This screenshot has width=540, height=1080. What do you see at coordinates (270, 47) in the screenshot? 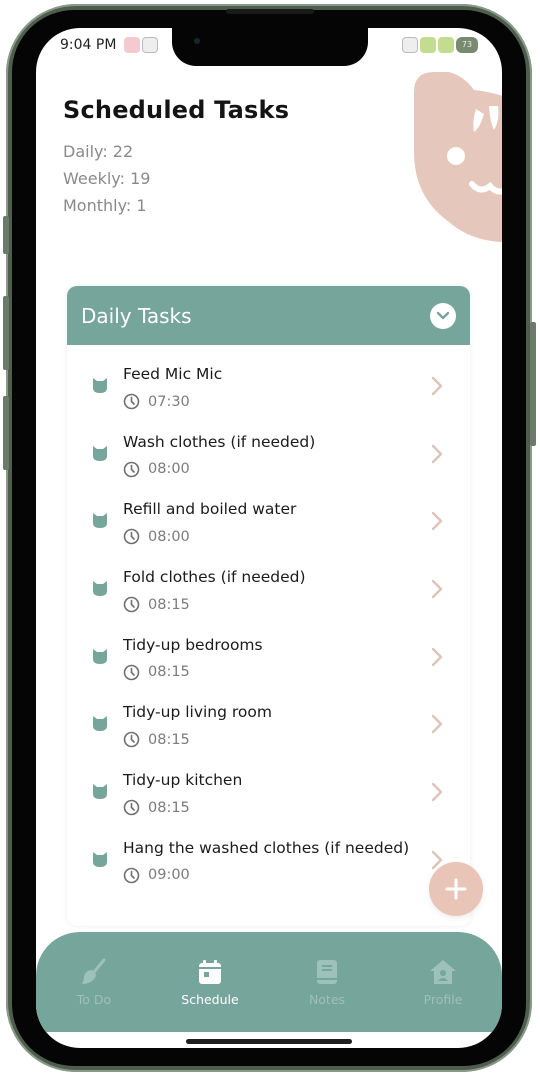
I see `notch` at bounding box center [270, 47].